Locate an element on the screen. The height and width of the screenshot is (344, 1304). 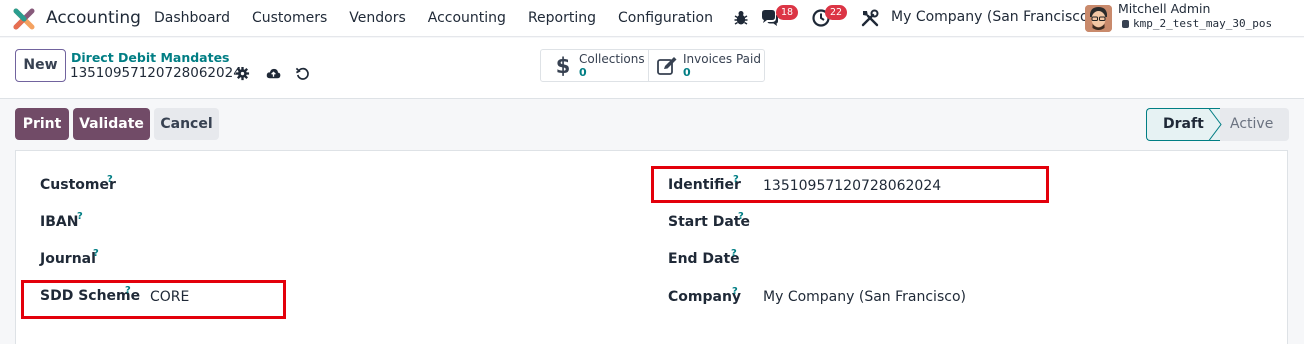
breadcrumb: Direct Debit Mandates is located at coordinates (150, 57).